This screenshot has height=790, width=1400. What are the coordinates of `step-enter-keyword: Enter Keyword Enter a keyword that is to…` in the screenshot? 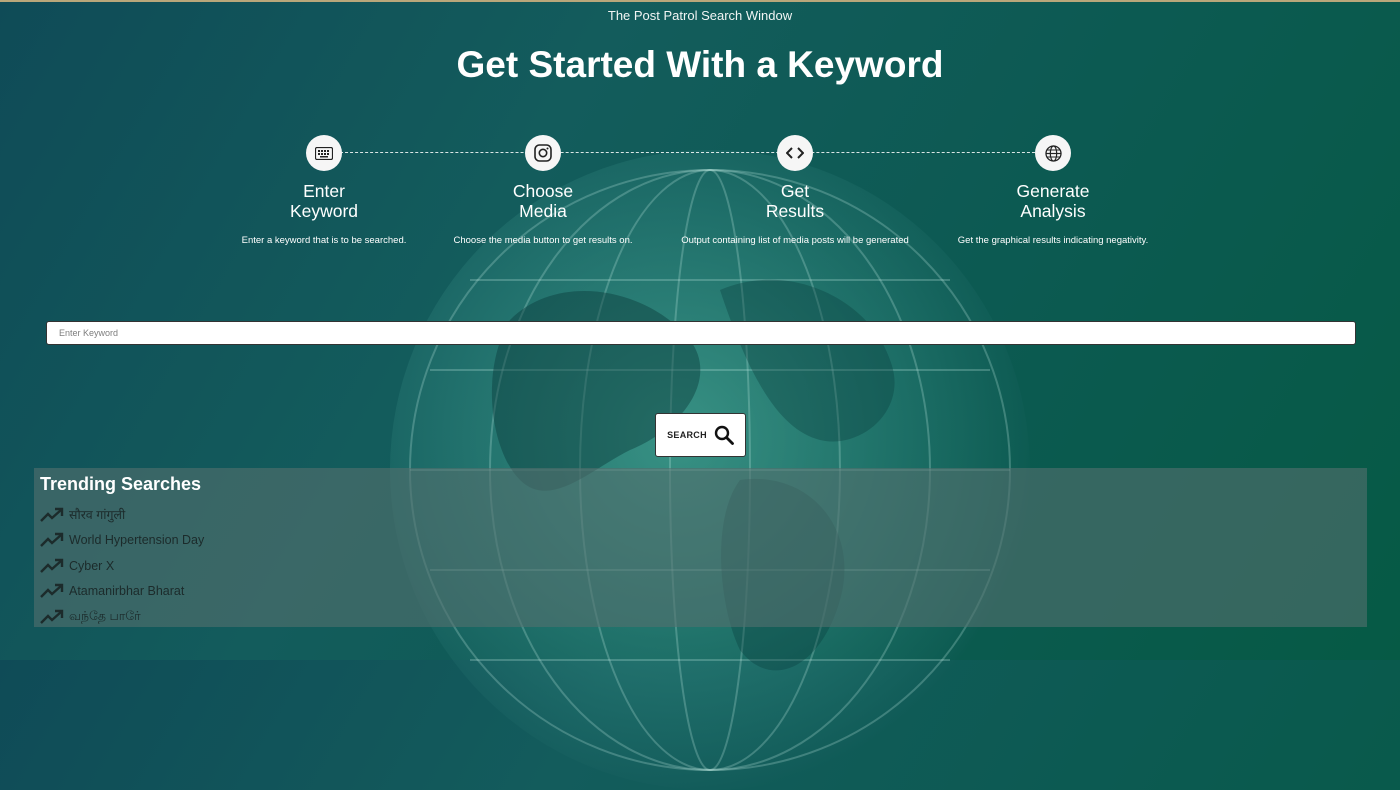 It's located at (324, 190).